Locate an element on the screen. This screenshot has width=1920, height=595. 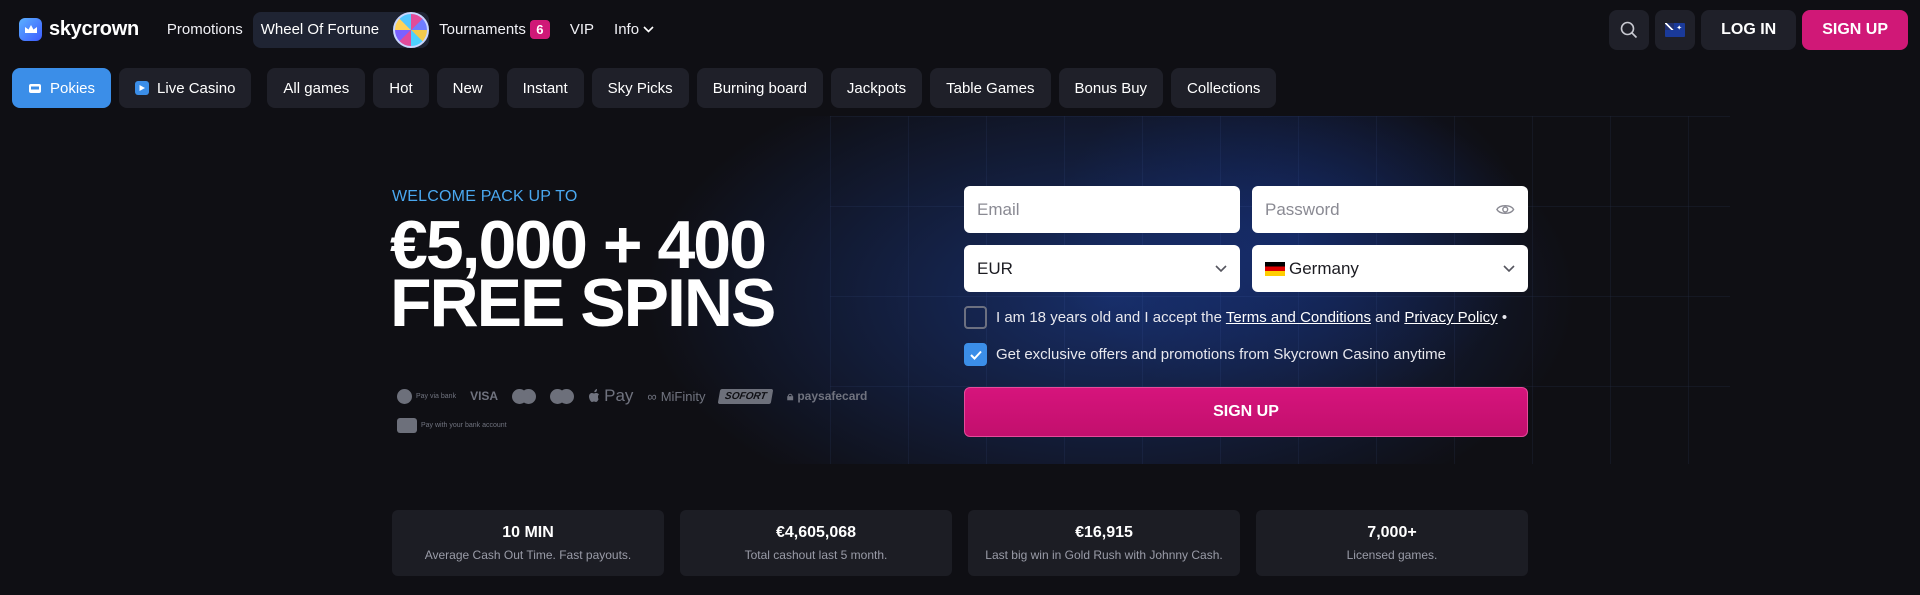
header-actions: LOG IN SIGN UP is located at coordinates (1758, 29).